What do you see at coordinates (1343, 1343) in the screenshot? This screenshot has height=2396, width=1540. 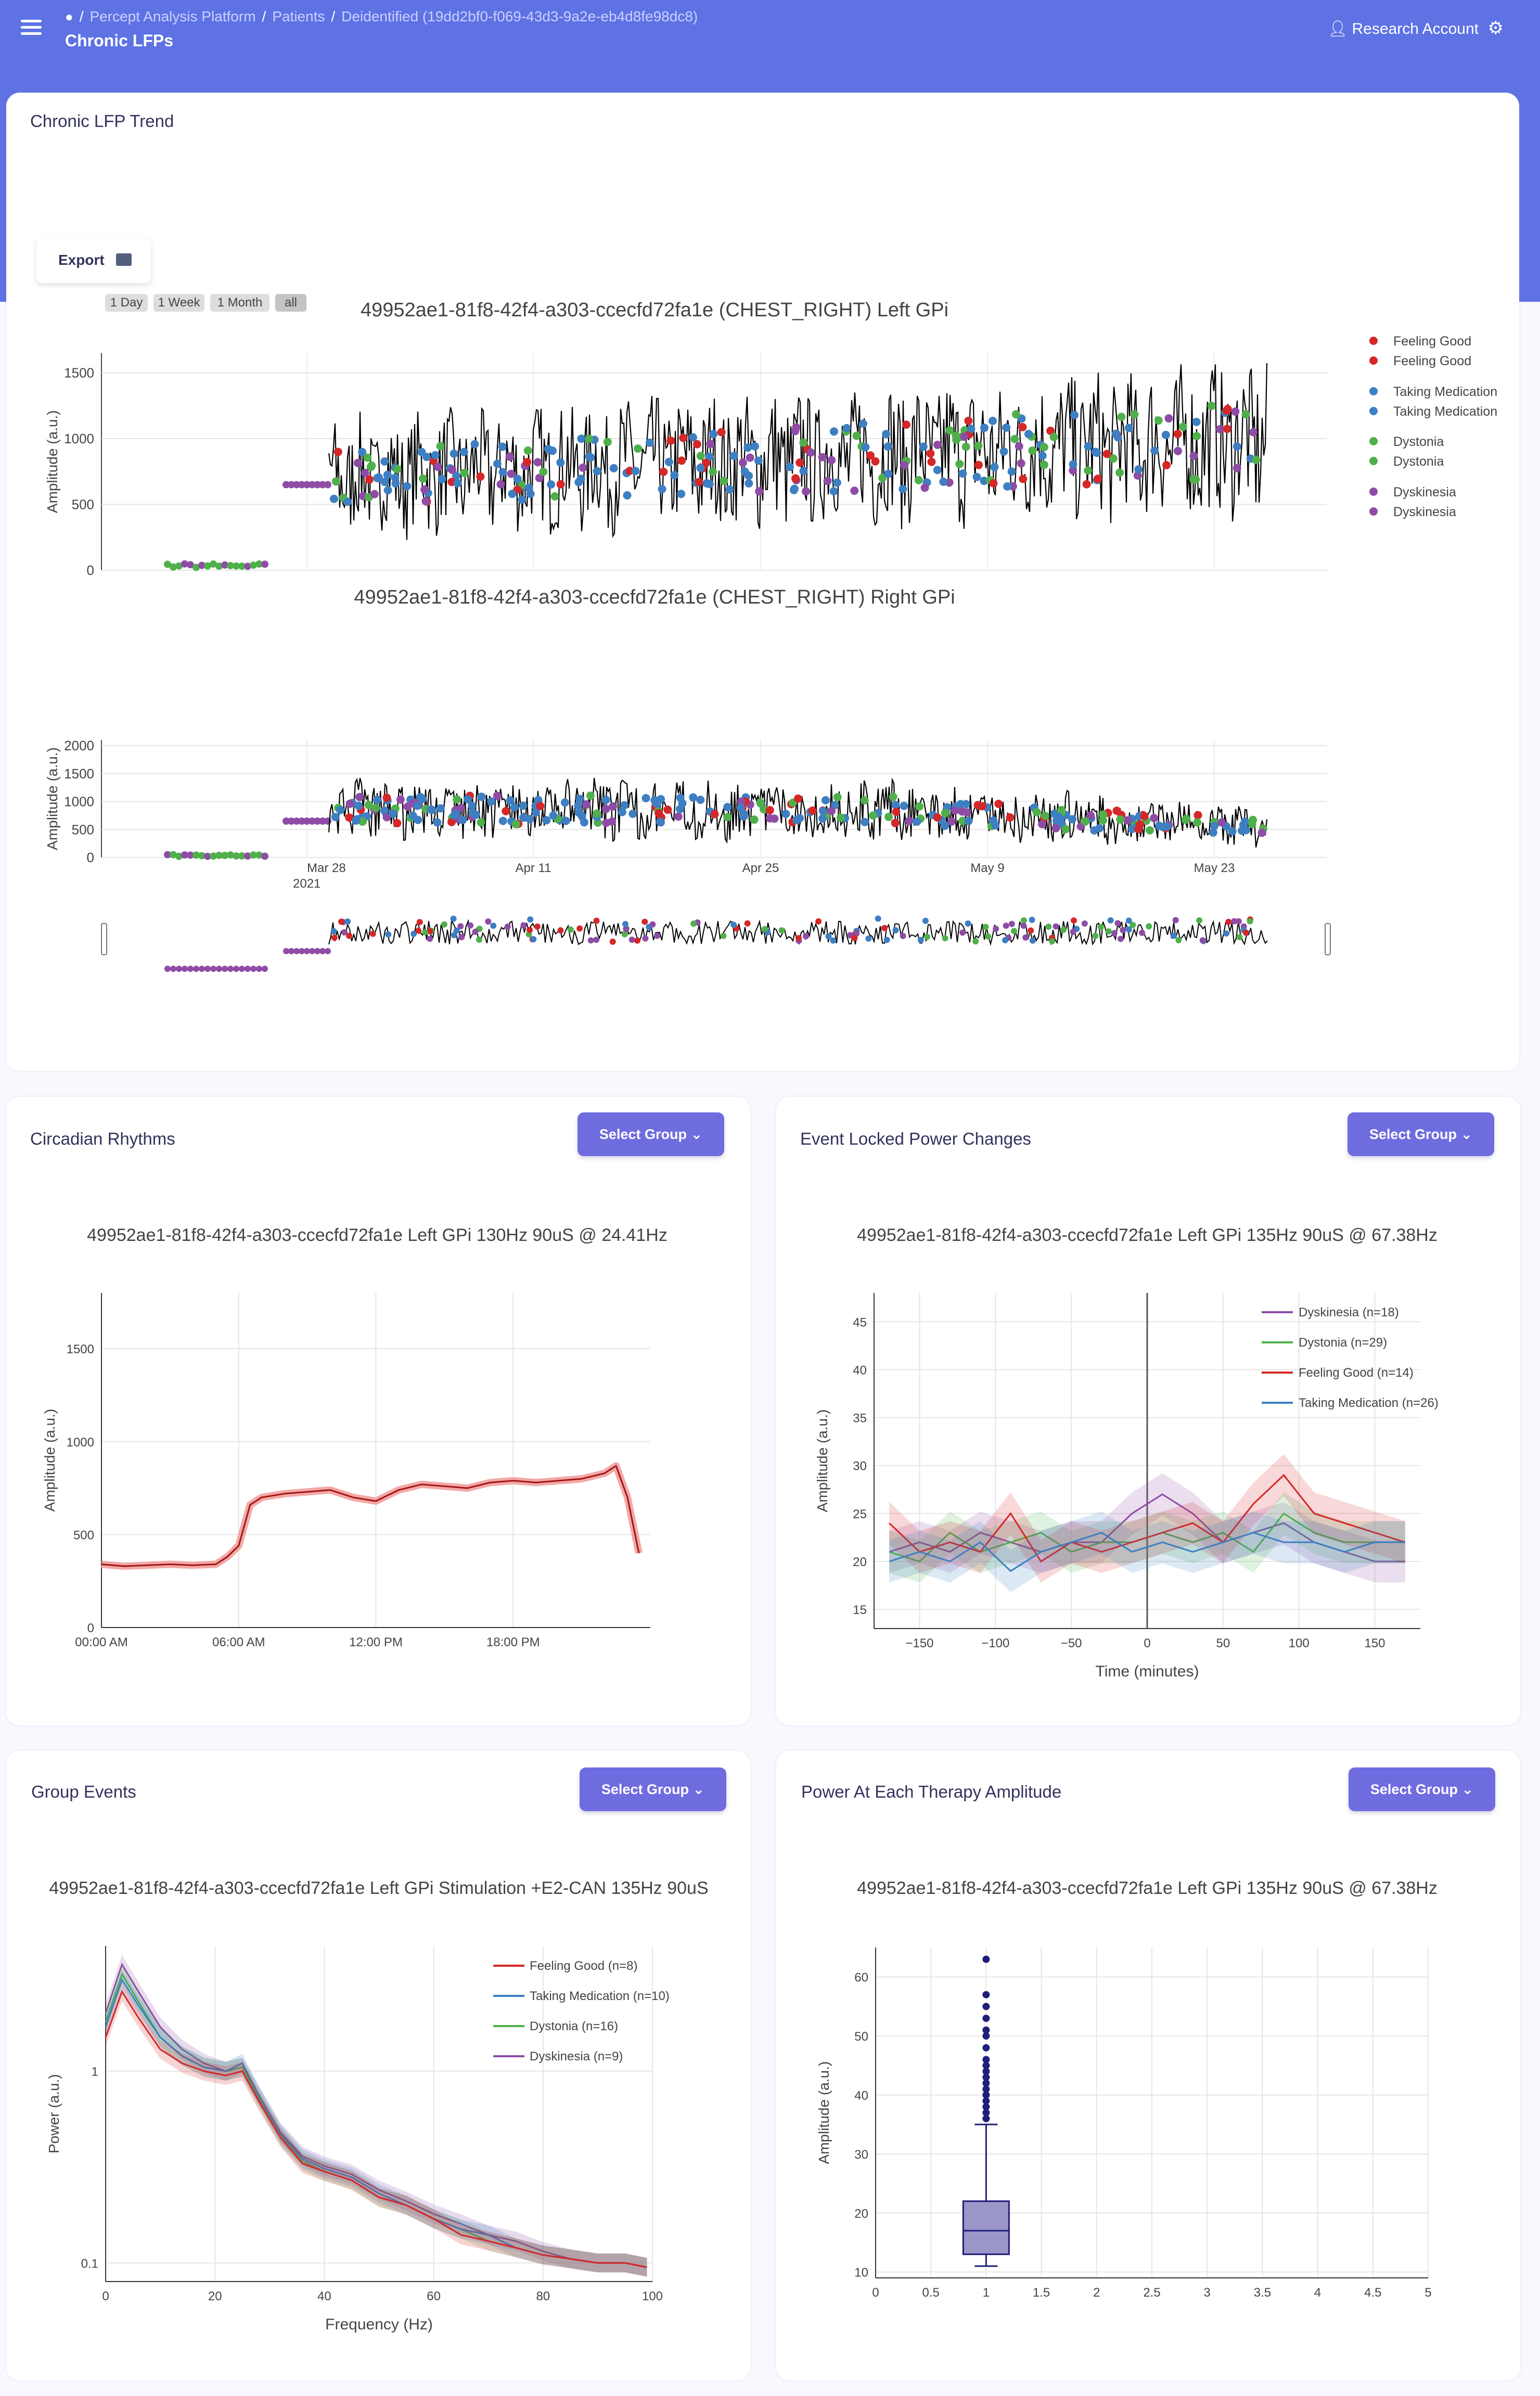 I see `legend-label: Dystonia (n=29)` at bounding box center [1343, 1343].